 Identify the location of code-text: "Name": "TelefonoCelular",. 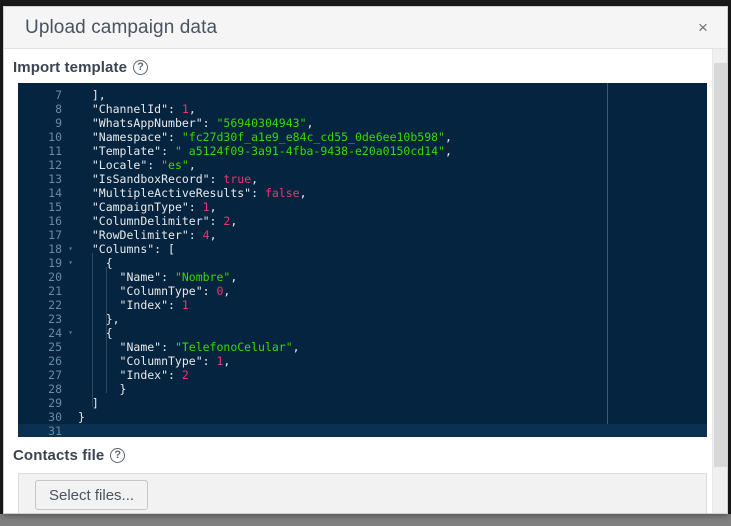
(209, 347).